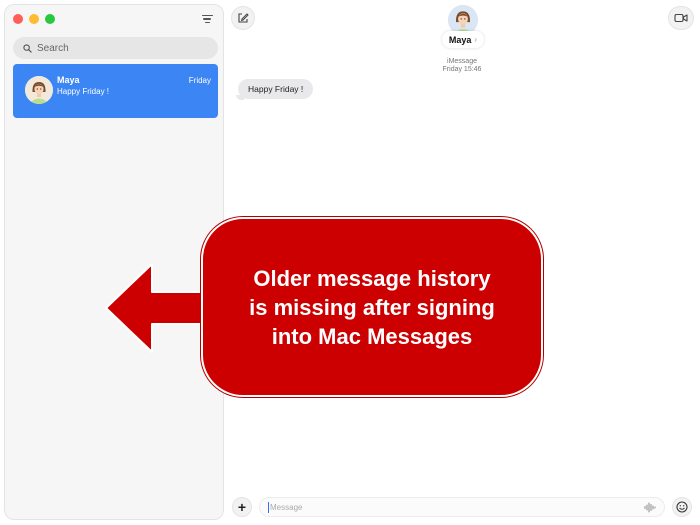  I want to click on arrow-left-icon, so click(156, 308).